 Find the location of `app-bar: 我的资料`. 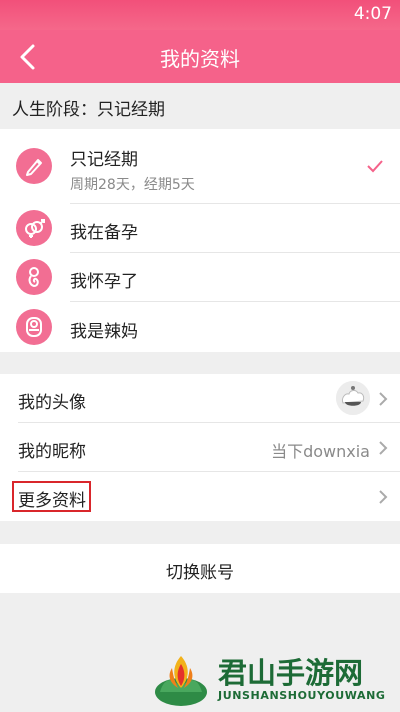

app-bar: 我的资料 is located at coordinates (200, 56).